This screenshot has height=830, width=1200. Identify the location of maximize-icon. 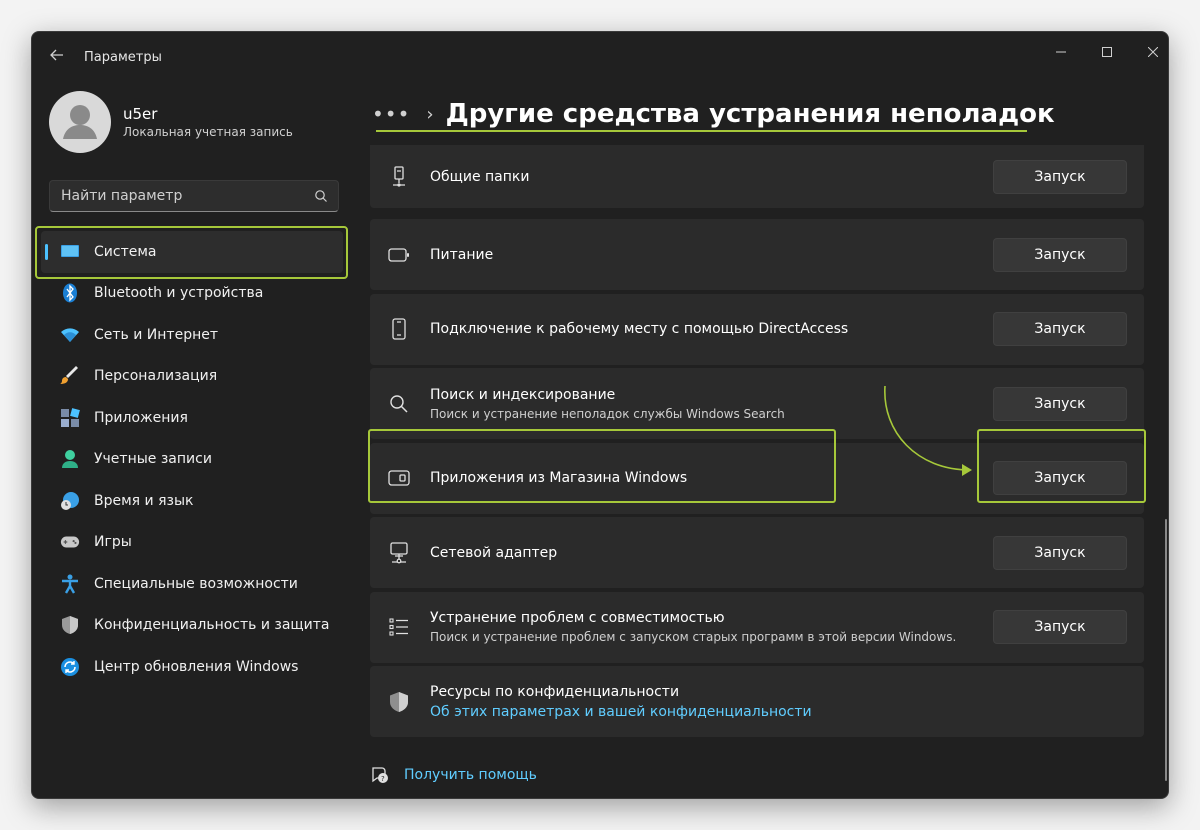
(1107, 52).